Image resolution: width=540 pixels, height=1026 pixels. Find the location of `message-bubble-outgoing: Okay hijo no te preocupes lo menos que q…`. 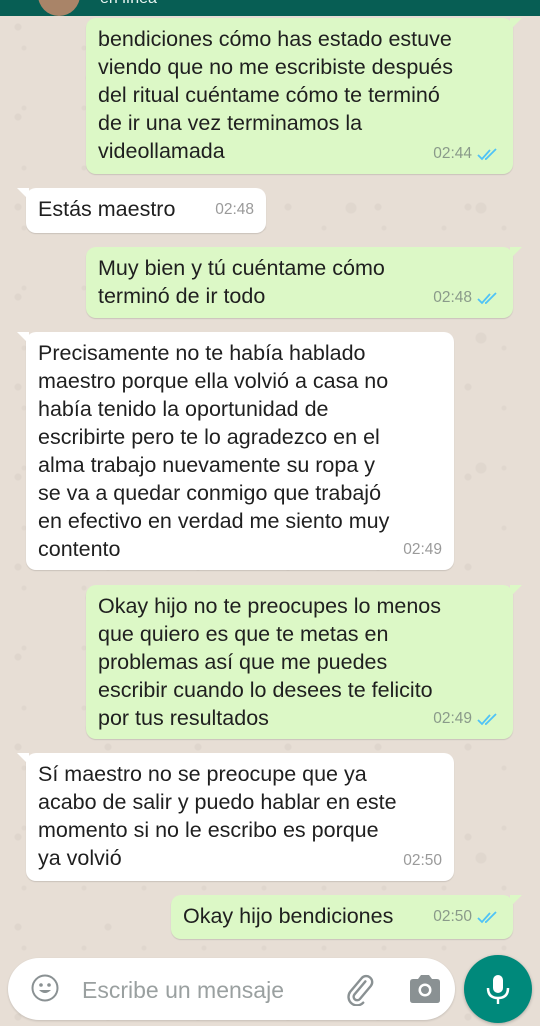

message-bubble-outgoing: Okay hijo no te preocupes lo menos que q… is located at coordinates (304, 662).